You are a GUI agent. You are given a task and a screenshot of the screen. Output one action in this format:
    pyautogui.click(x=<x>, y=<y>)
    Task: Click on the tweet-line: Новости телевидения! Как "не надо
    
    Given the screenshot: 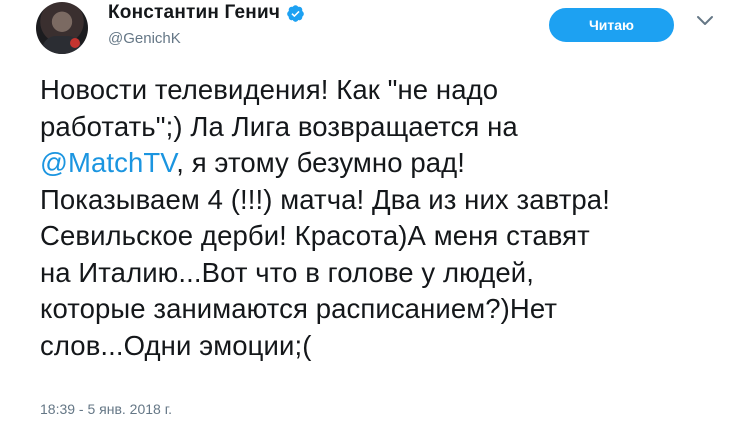 What is the action you would take?
    pyautogui.click(x=269, y=89)
    